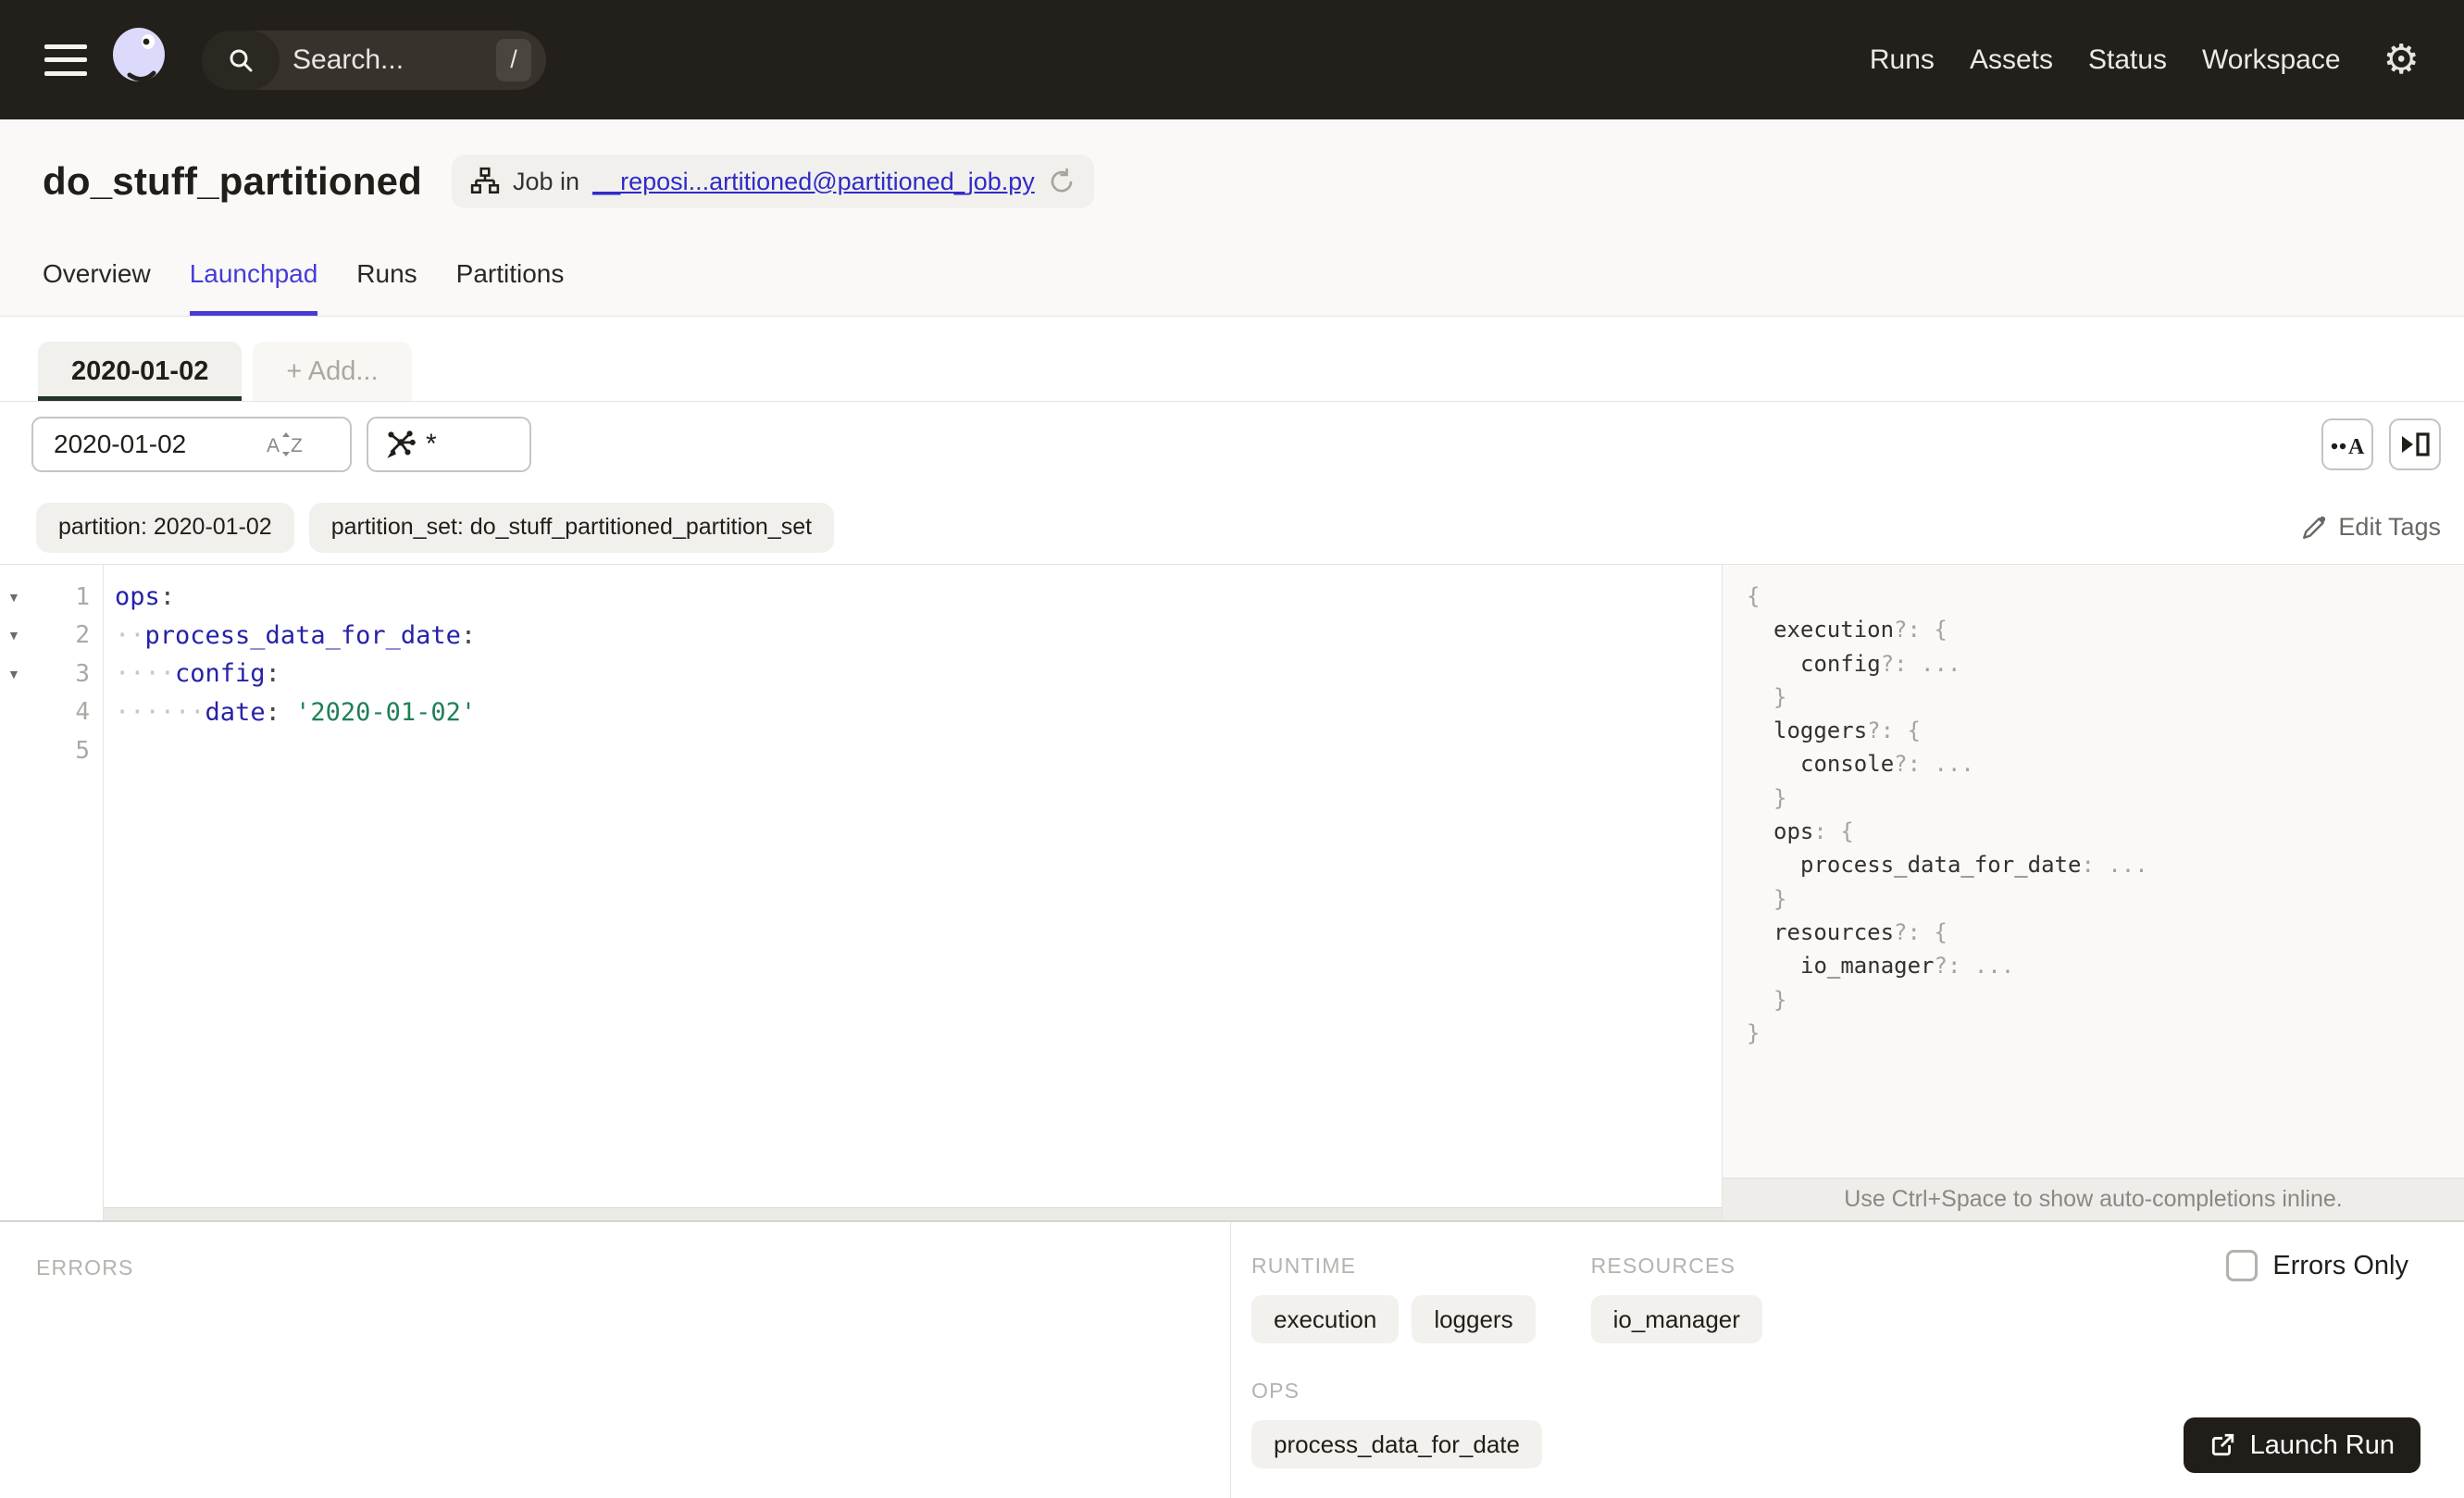 This screenshot has height=1498, width=2464. I want to click on search-icon, so click(241, 60).